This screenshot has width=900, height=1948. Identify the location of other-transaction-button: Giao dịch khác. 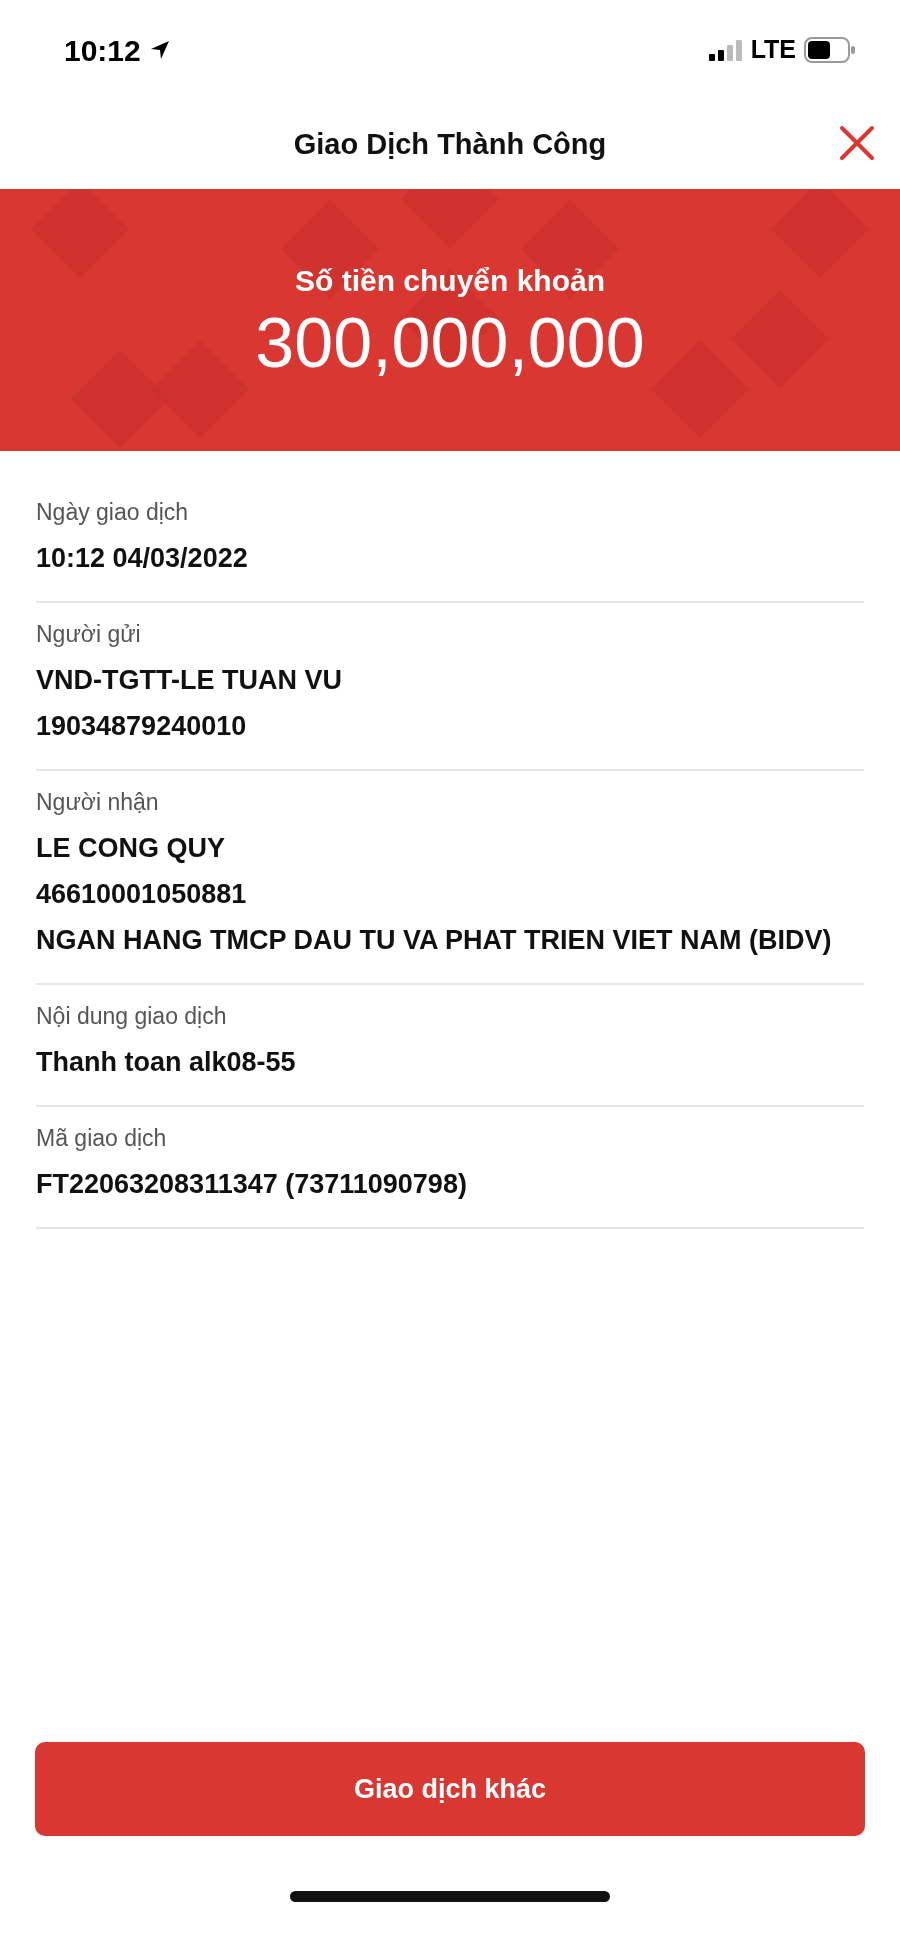
(450, 1789).